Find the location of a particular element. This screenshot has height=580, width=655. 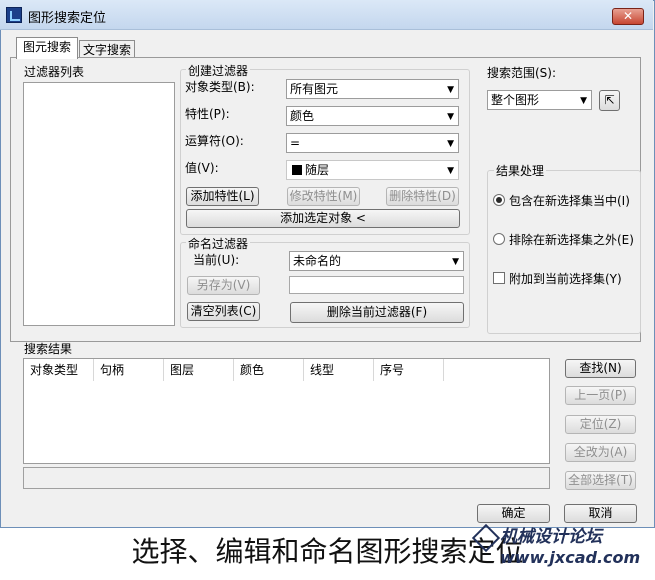

value-label: 值(V): is located at coordinates (202, 168).